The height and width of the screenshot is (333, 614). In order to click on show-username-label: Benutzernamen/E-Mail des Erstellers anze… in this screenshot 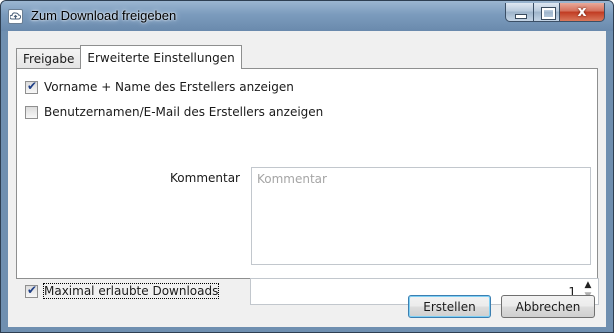, I will do `click(183, 112)`.